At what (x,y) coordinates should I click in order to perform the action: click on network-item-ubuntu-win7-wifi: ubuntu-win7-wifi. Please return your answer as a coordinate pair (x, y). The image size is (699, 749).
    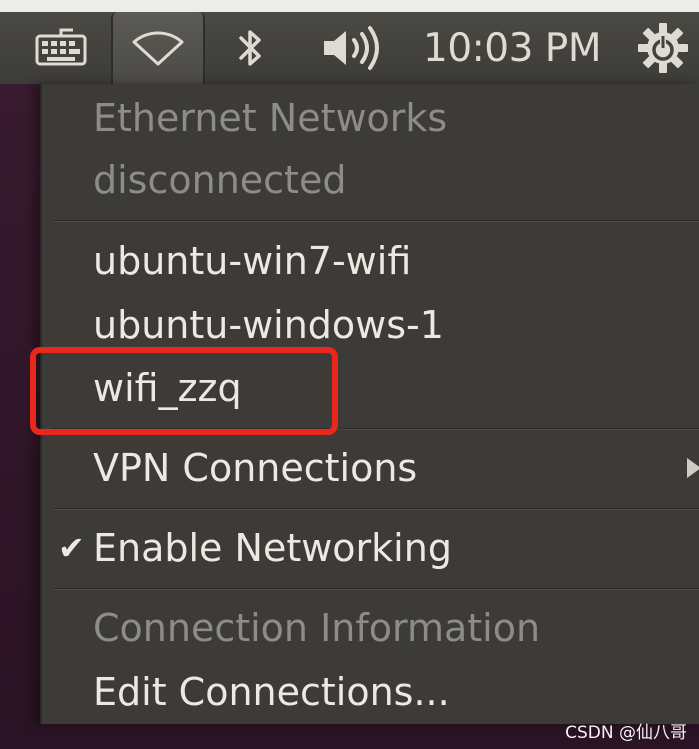
    Looking at the image, I should click on (370, 261).